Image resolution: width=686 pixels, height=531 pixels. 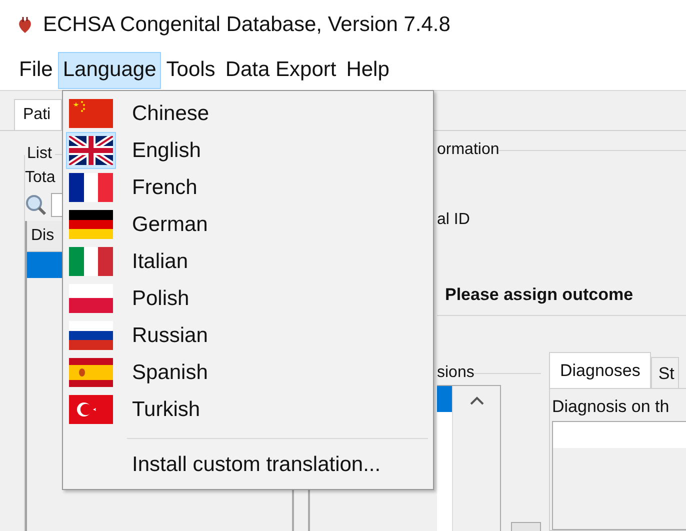 What do you see at coordinates (91, 150) in the screenshot?
I see `uk-flag-icon` at bounding box center [91, 150].